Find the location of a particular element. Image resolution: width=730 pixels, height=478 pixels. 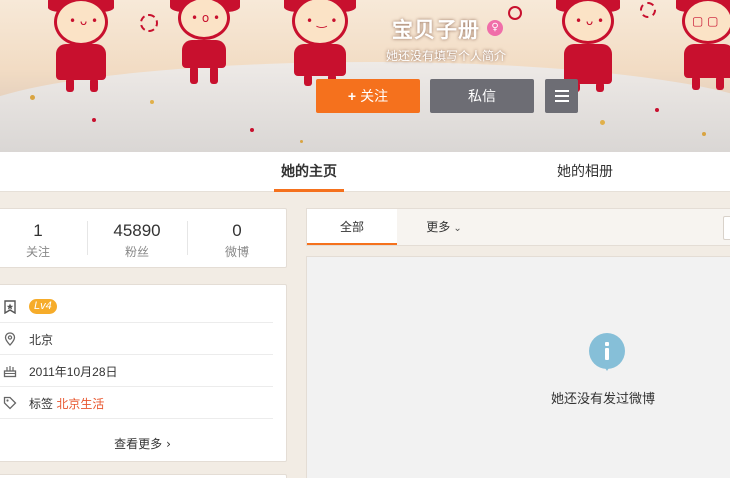

tag-icon is located at coordinates (10, 403).